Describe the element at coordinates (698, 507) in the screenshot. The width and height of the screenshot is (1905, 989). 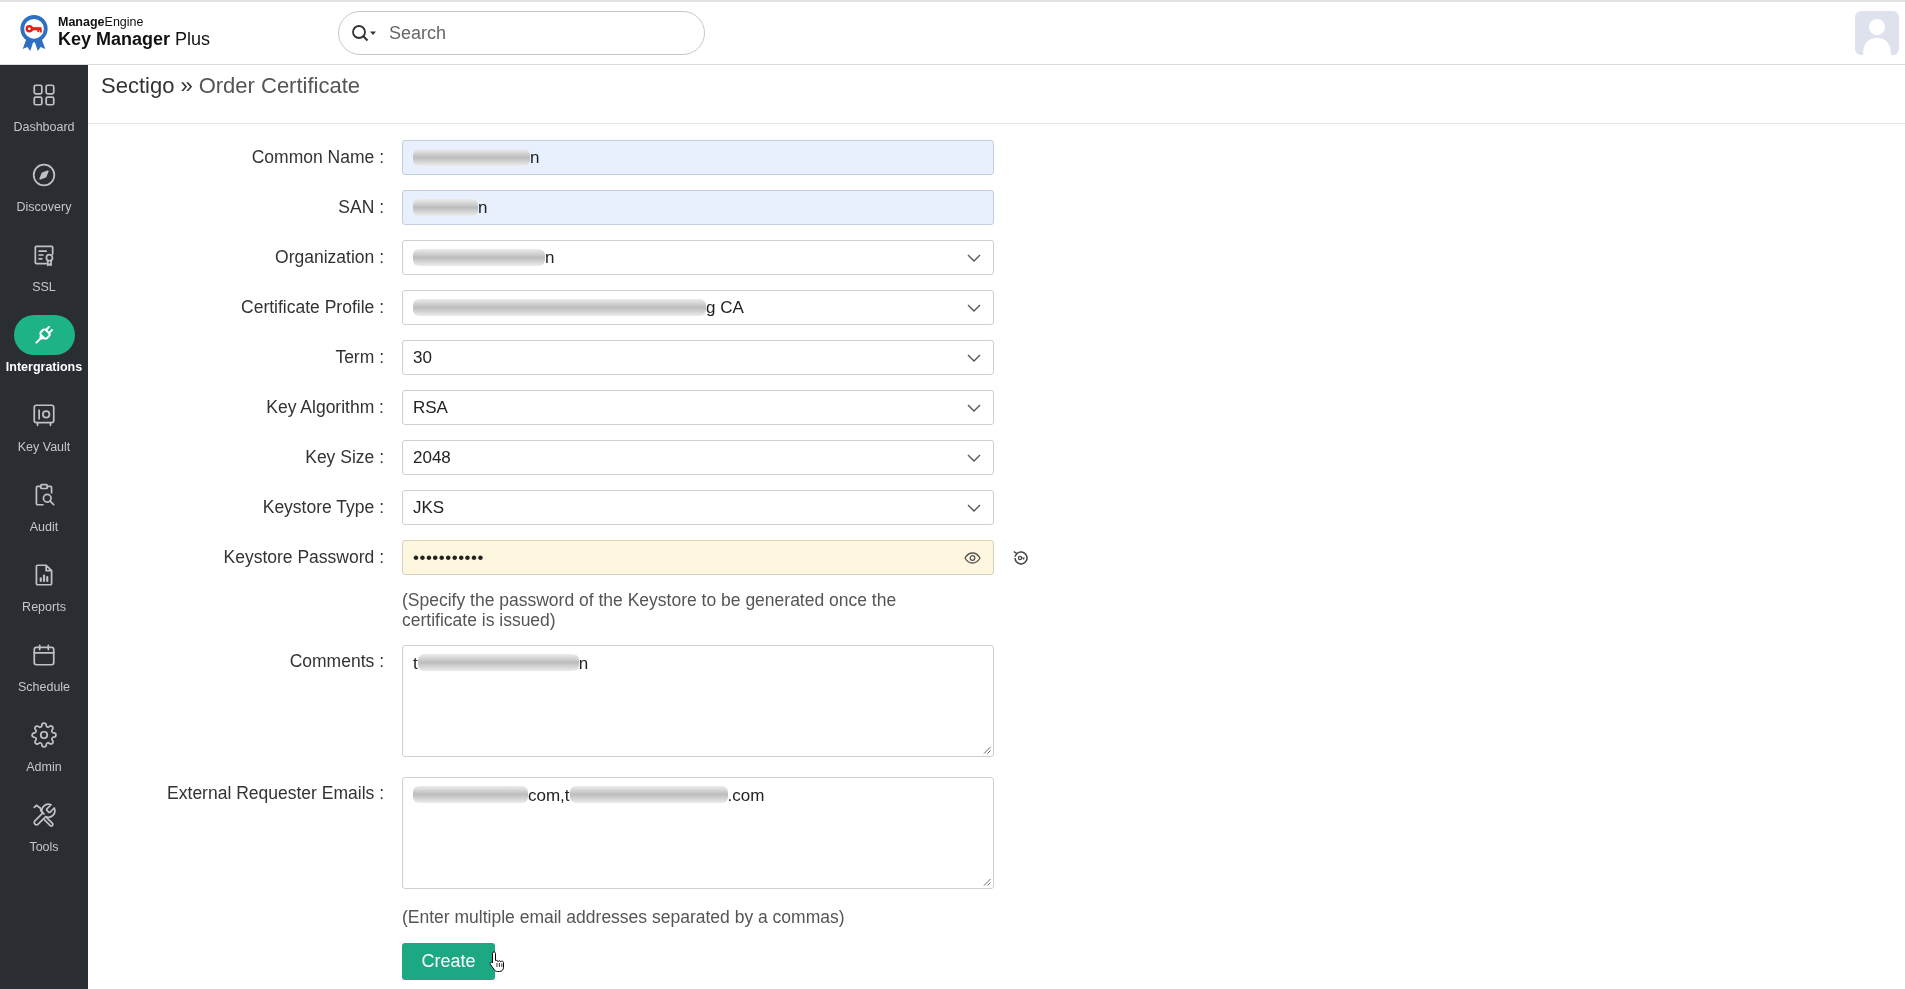
I see `dropdown: JKS` at that location.